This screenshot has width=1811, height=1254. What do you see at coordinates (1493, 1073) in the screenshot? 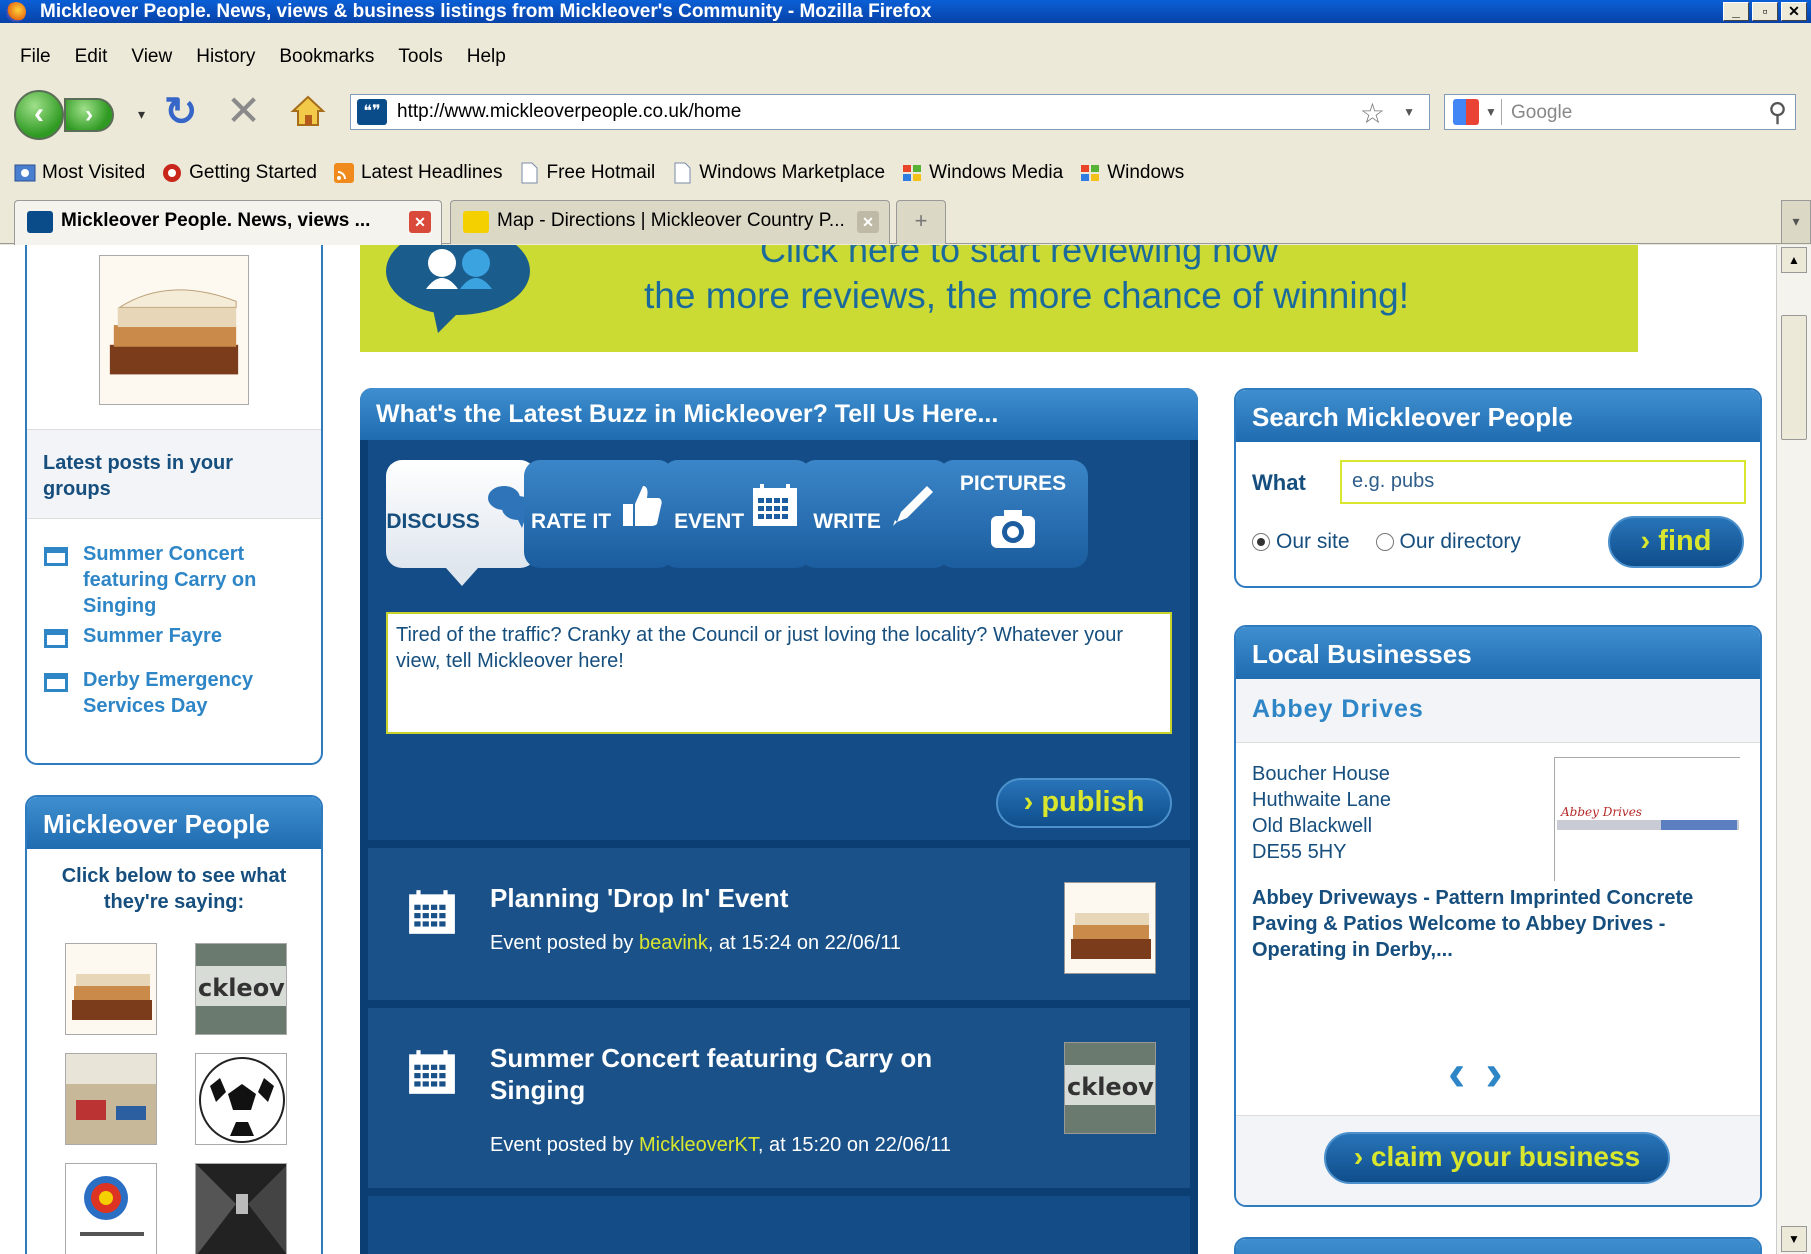
I see `chevron-right-icon: ›` at bounding box center [1493, 1073].